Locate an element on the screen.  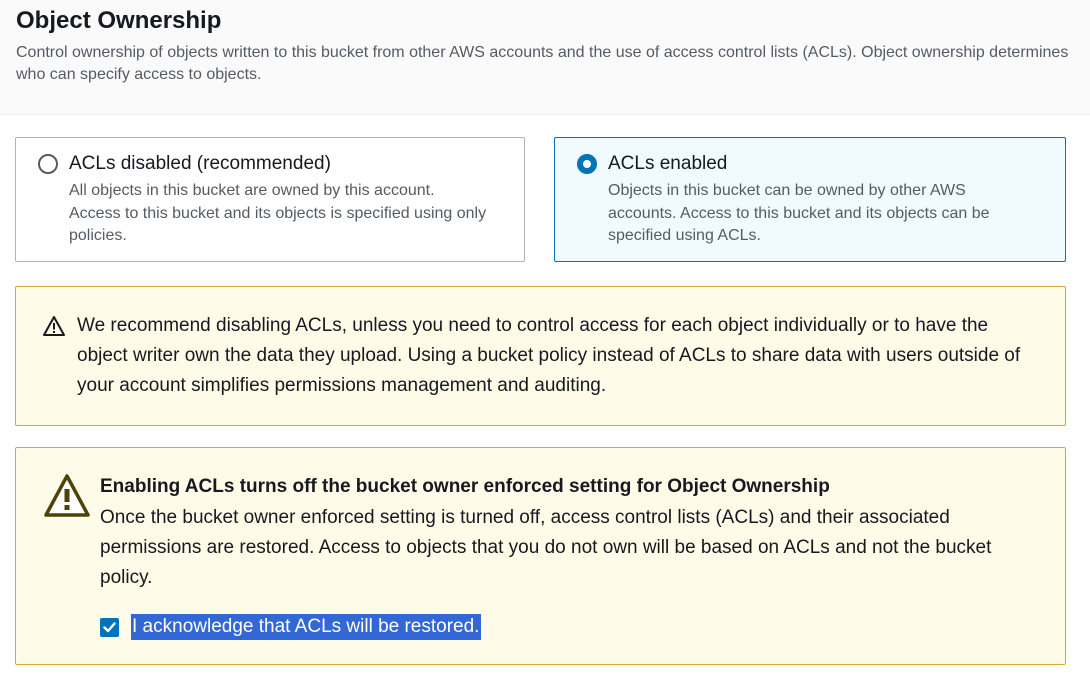
checkmark-icon is located at coordinates (109, 626).